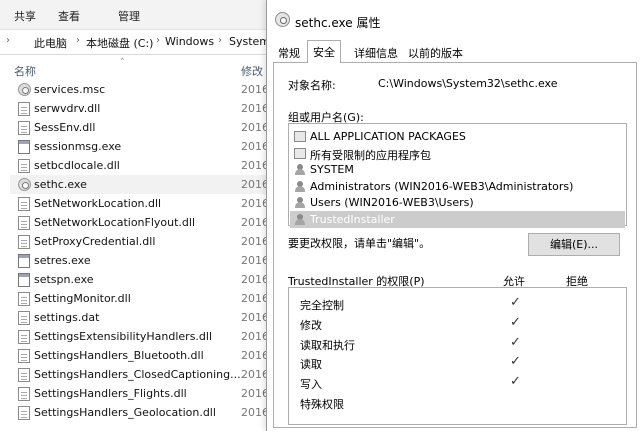 The height and width of the screenshot is (431, 642). Describe the element at coordinates (249, 41) in the screenshot. I see `breadcrumb-system32: System` at that location.